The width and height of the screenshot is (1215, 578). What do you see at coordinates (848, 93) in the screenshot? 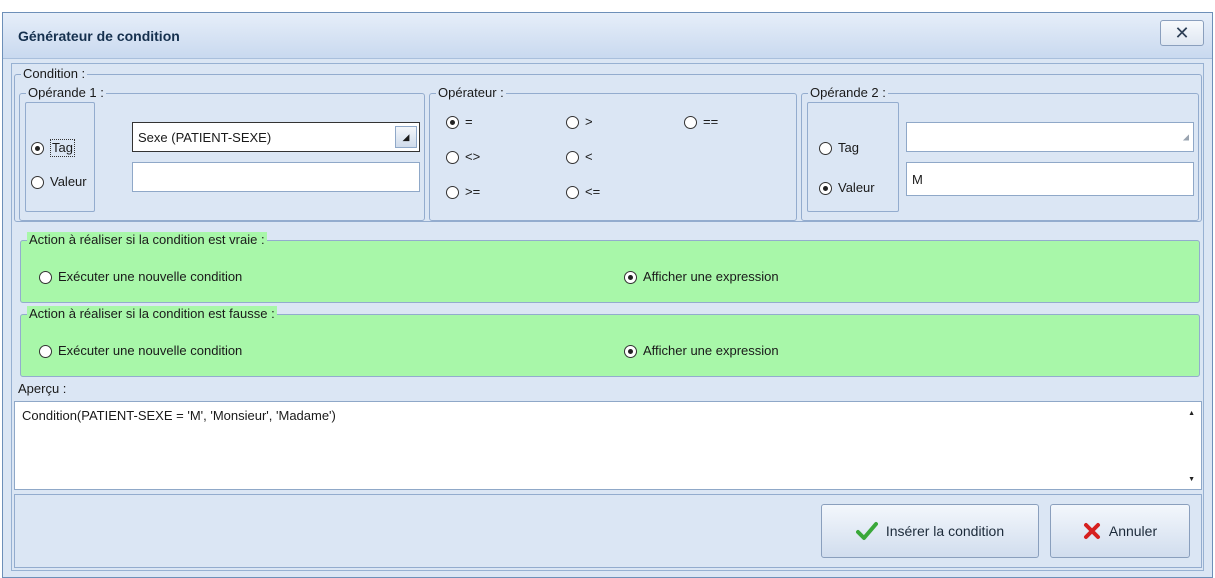
I see `operand2-legend: Opérande 2 :` at bounding box center [848, 93].